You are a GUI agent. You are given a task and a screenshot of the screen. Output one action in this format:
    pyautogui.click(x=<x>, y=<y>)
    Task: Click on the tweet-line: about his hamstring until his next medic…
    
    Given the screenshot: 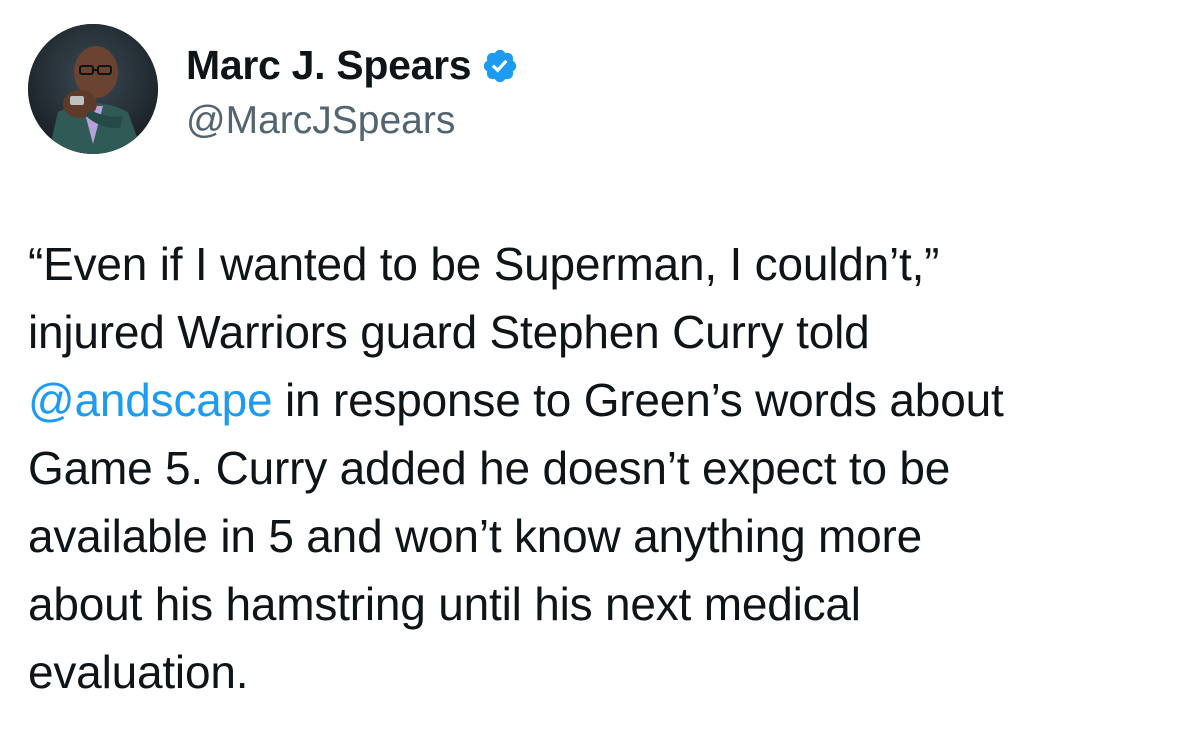 What is the action you would take?
    pyautogui.click(x=444, y=604)
    